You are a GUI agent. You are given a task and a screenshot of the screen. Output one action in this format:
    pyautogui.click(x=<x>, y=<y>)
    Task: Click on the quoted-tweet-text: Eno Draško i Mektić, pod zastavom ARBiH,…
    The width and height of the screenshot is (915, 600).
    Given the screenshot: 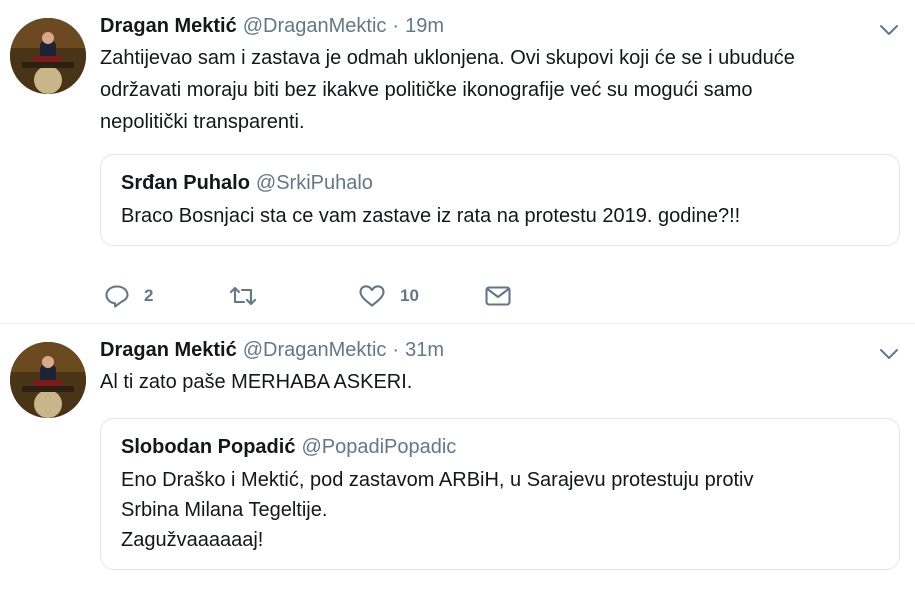 What is the action you would take?
    pyautogui.click(x=500, y=510)
    